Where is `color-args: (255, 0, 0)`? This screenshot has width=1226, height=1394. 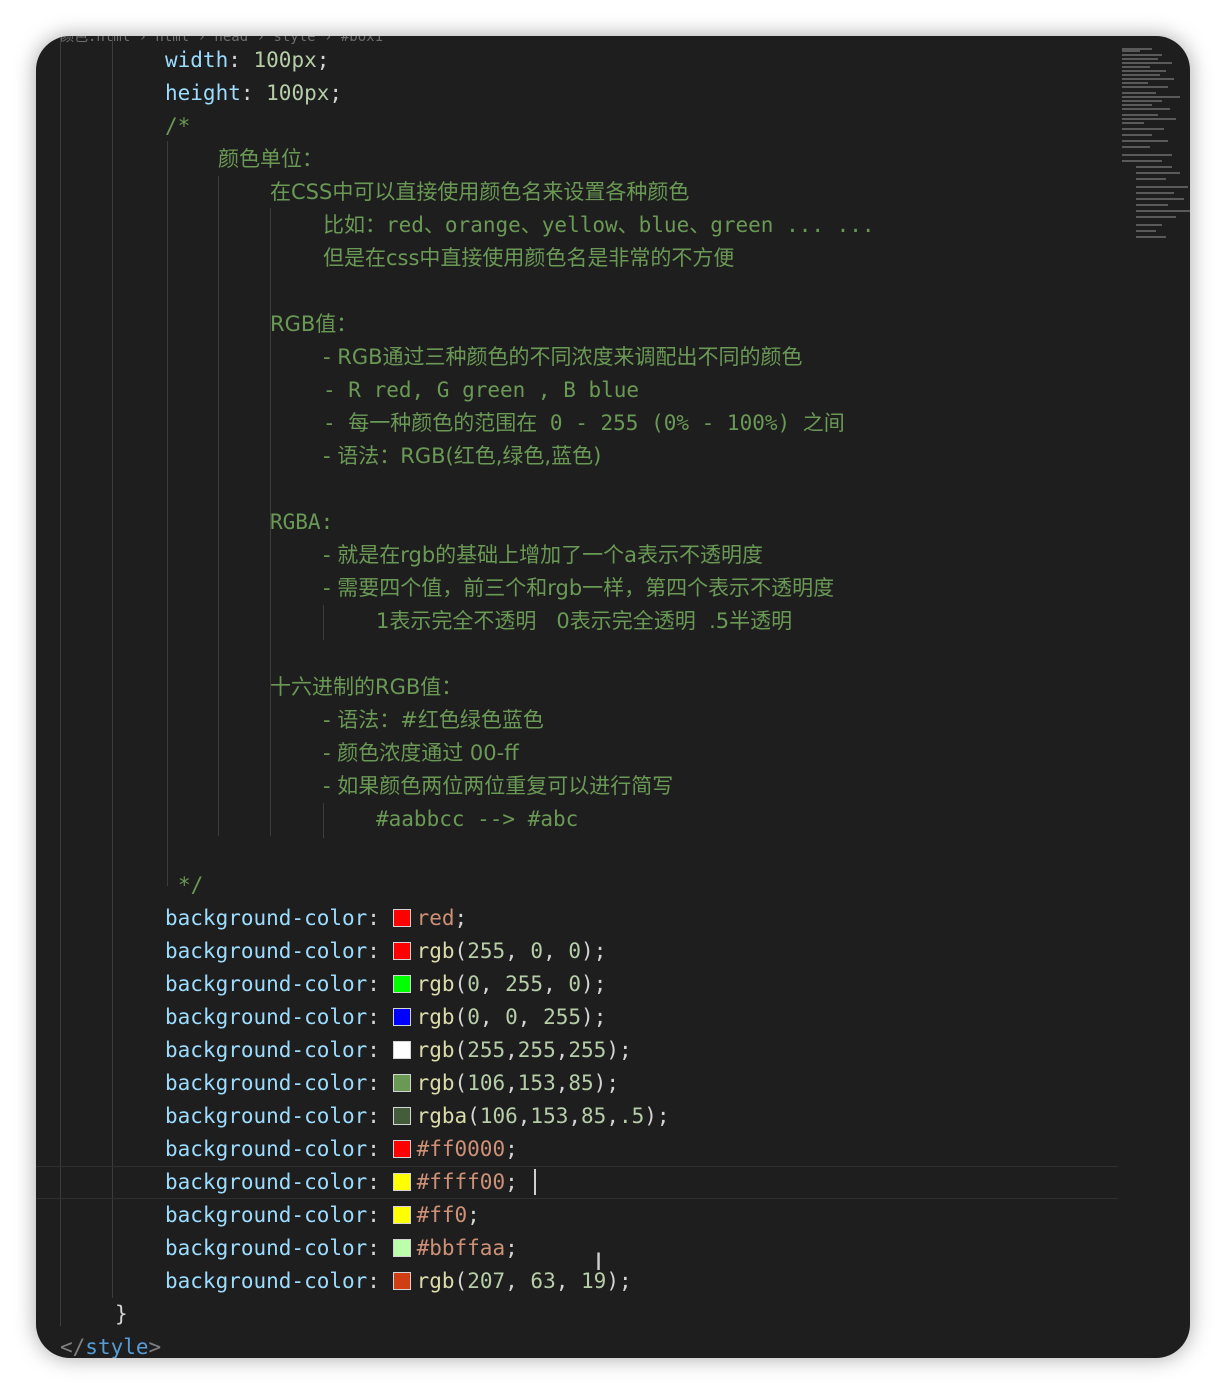 color-args: (255, 0, 0) is located at coordinates (524, 951).